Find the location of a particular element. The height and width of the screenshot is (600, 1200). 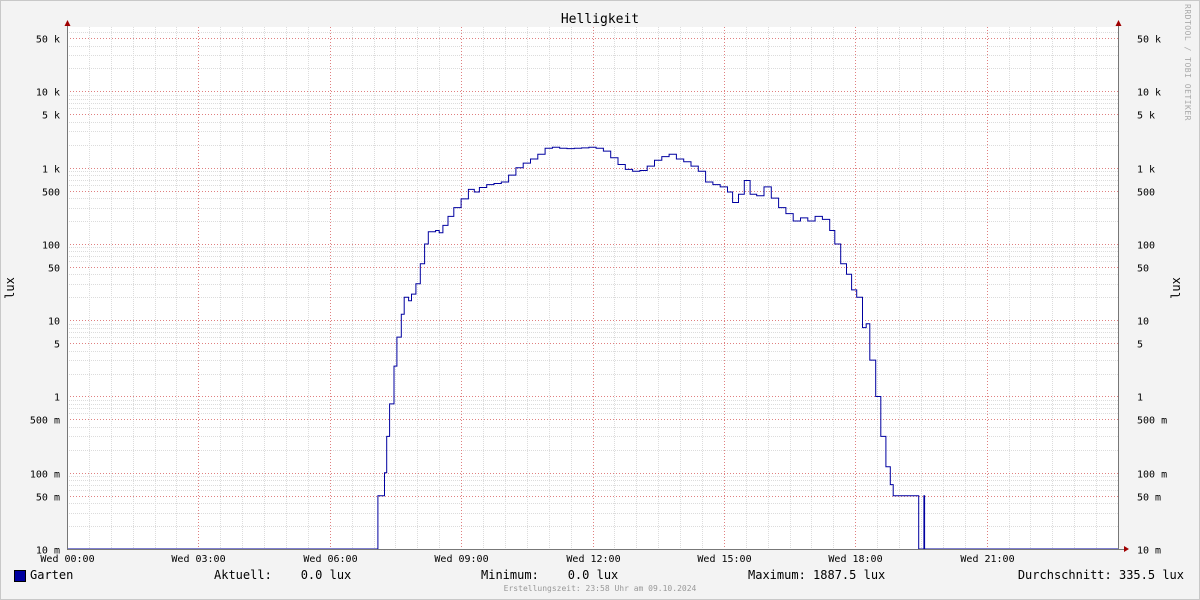

x-tick-label: Wed 12:00 is located at coordinates (593, 559).